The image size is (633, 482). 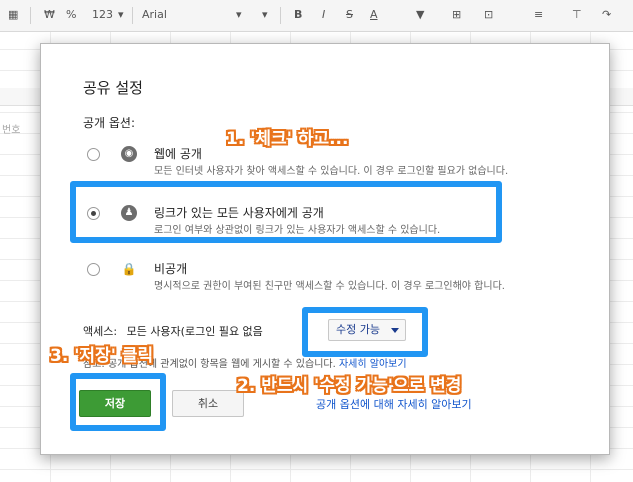 I want to click on option-title: 웹에 공개, so click(x=178, y=154).